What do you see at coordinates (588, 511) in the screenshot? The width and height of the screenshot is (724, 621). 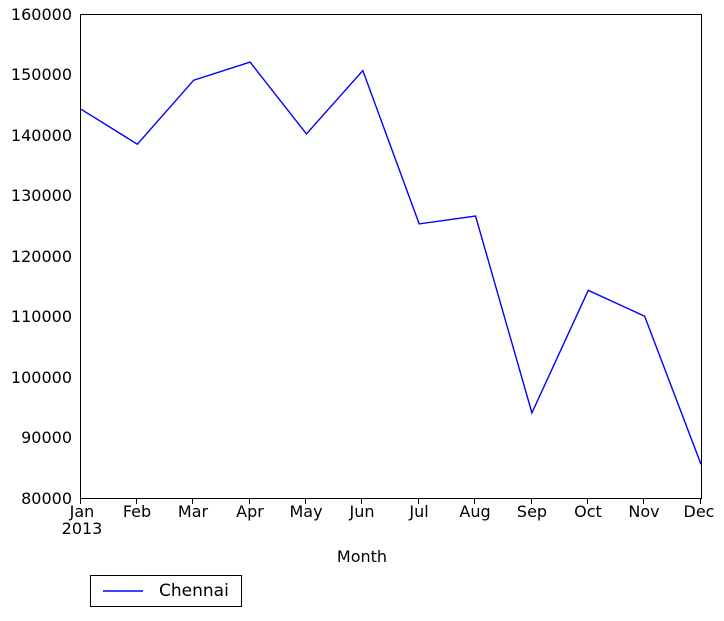 I see `x-axis-tick-label-oct: Oct` at bounding box center [588, 511].